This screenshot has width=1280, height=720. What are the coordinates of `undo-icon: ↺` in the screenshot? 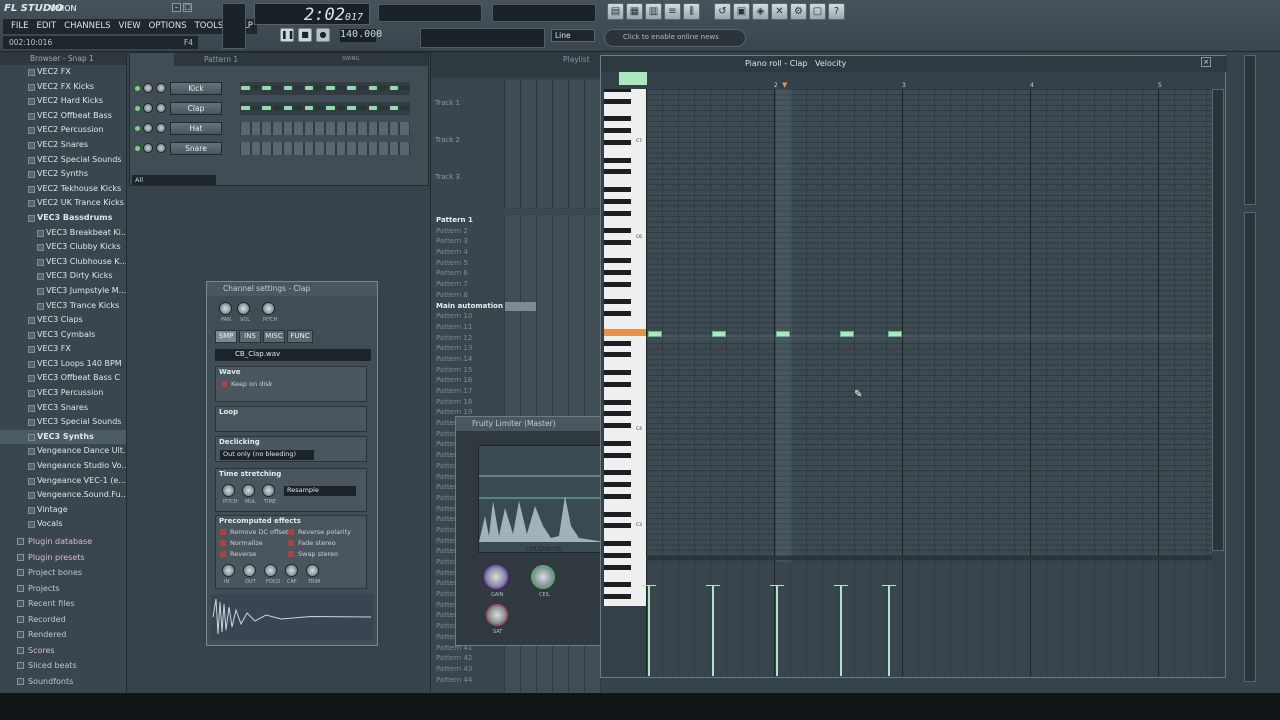 It's located at (722, 11).